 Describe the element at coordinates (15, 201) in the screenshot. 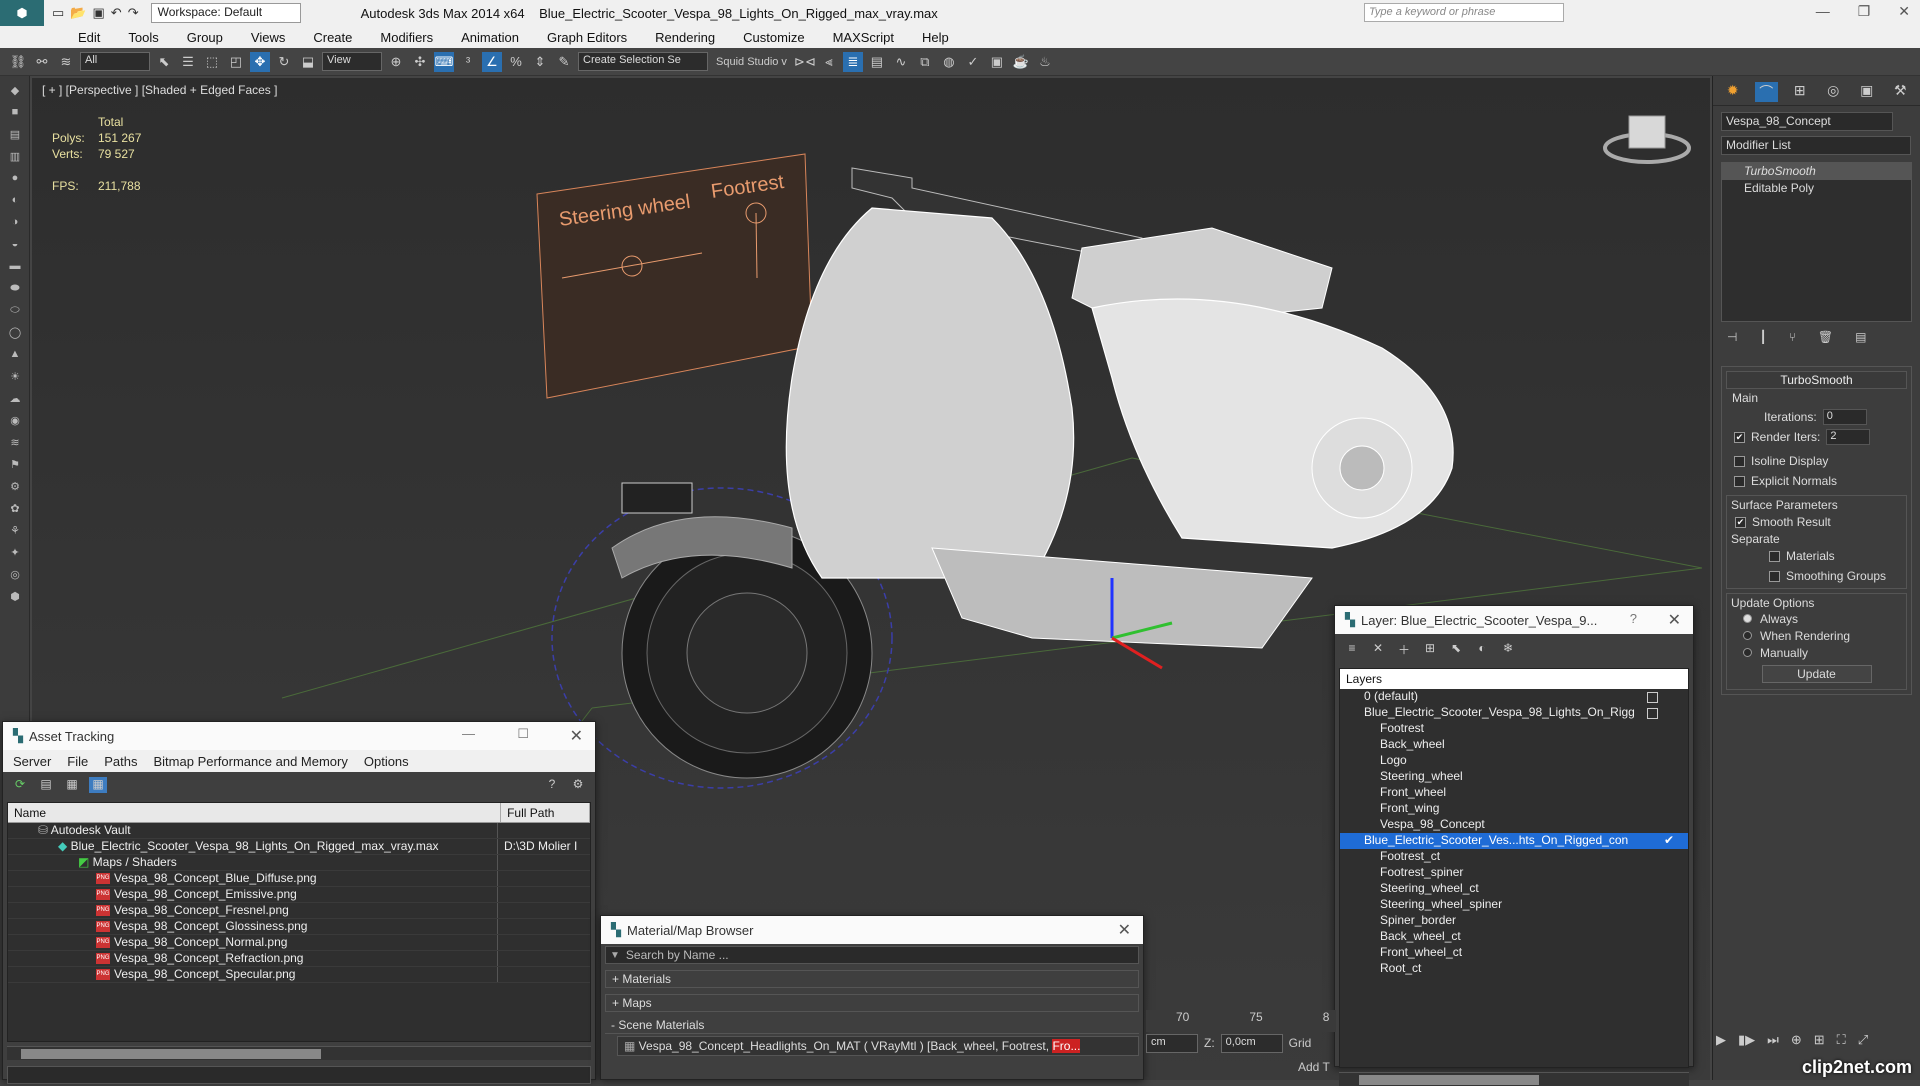

I see `tool-icon: ◐` at that location.